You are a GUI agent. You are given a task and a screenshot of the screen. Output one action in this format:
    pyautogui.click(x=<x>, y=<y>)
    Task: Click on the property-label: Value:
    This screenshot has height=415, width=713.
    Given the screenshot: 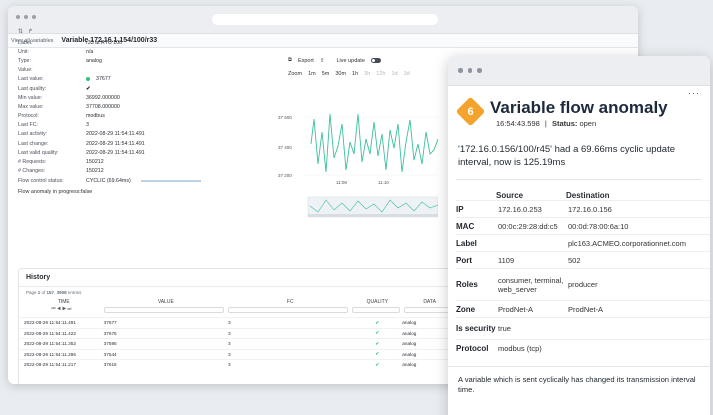 What is the action you would take?
    pyautogui.click(x=25, y=70)
    